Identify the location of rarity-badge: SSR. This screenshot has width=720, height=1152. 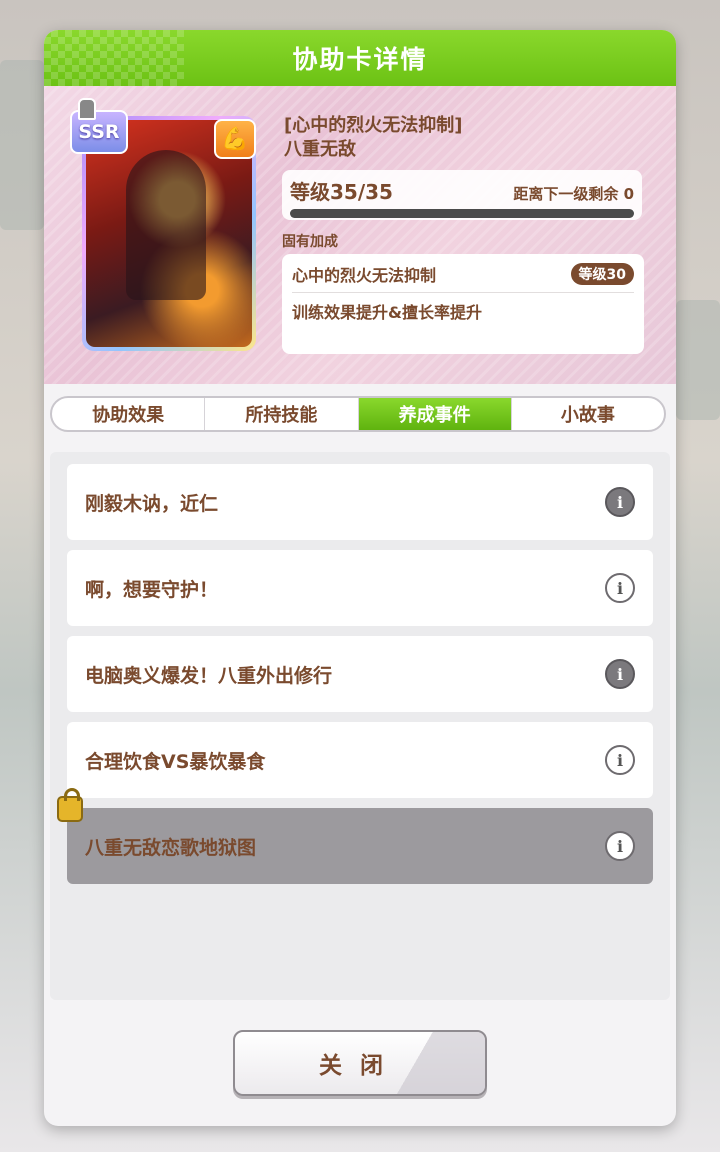
(99, 126).